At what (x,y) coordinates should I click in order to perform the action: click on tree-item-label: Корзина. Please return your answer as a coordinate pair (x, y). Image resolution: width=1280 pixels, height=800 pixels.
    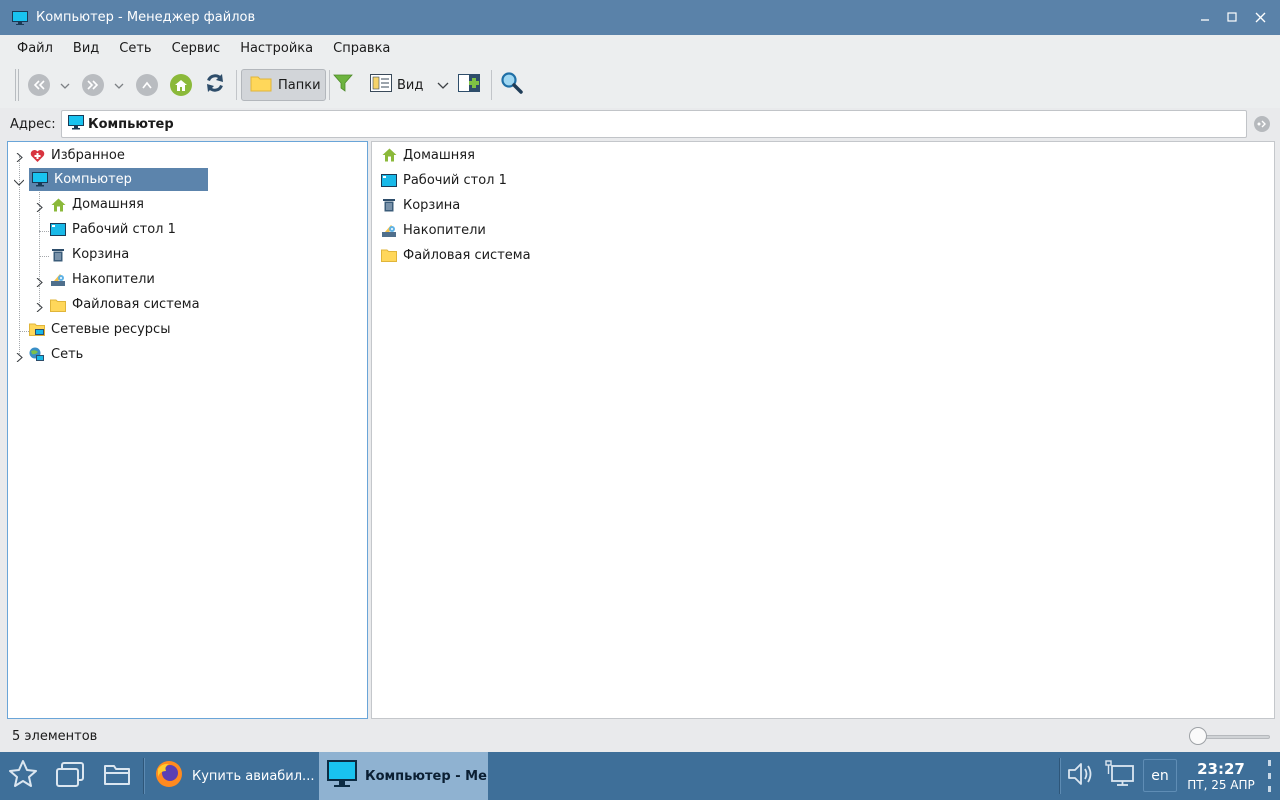
    Looking at the image, I should click on (101, 254).